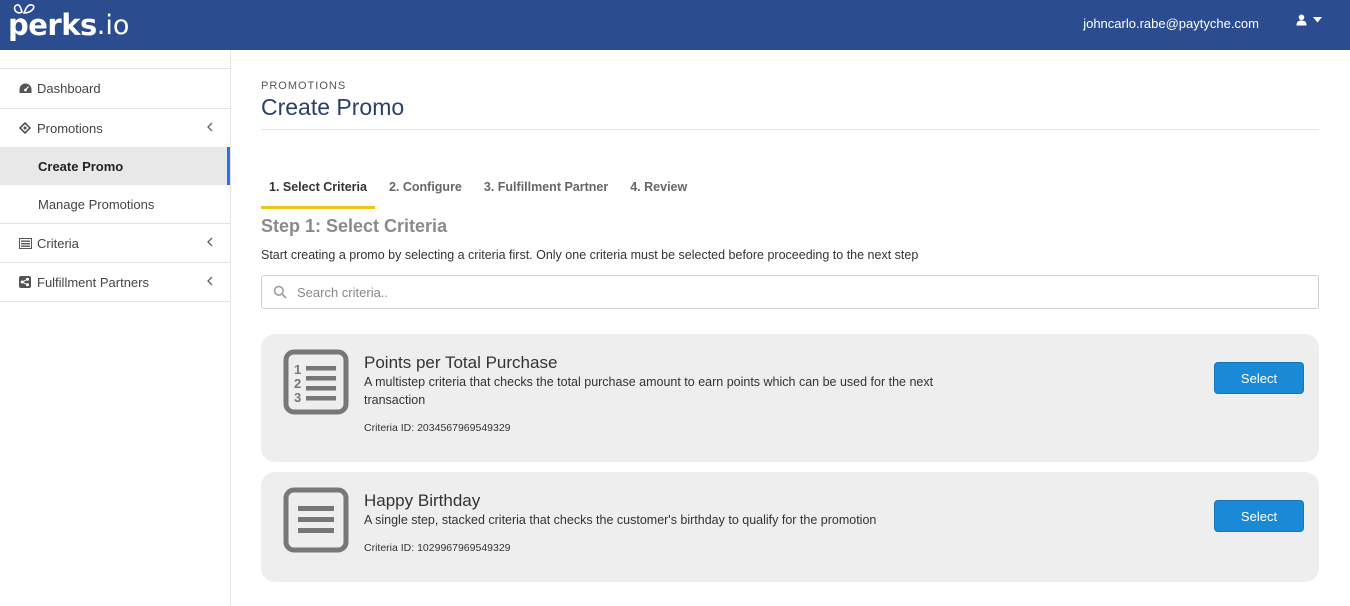 Image resolution: width=1350 pixels, height=606 pixels. I want to click on criteria-id: Criteria ID: 2034567969549329, so click(437, 428).